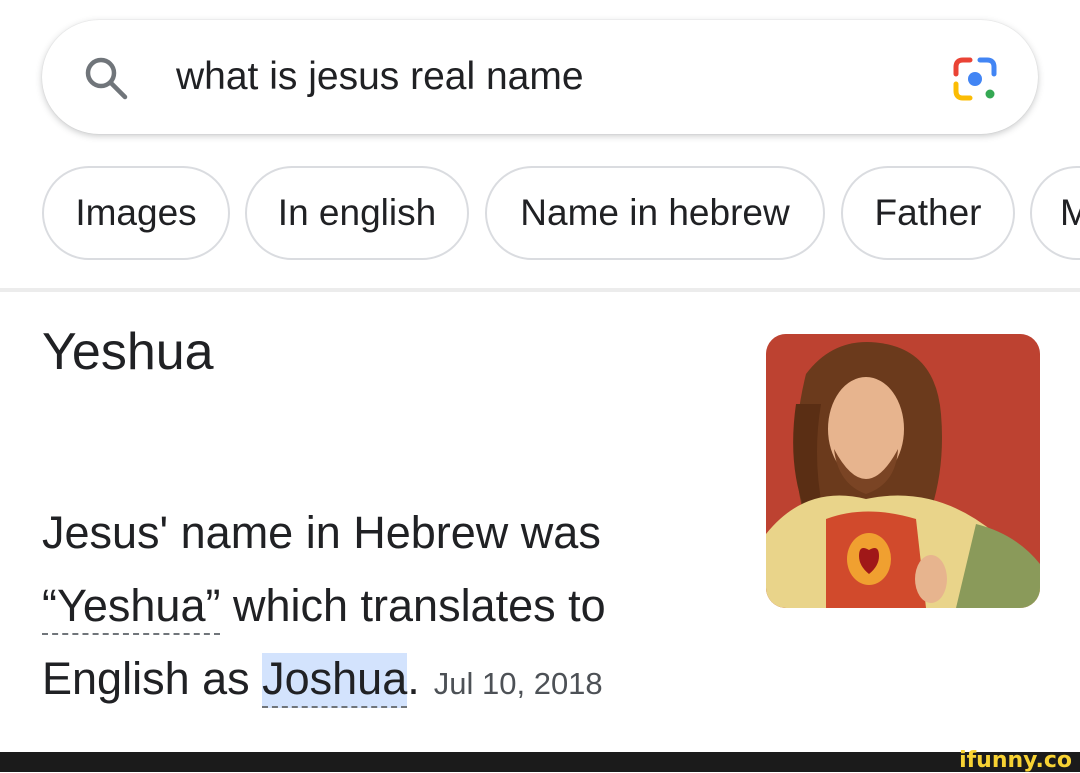 The image size is (1080, 773). I want to click on snippet-highlight-joshua: Joshua, so click(335, 680).